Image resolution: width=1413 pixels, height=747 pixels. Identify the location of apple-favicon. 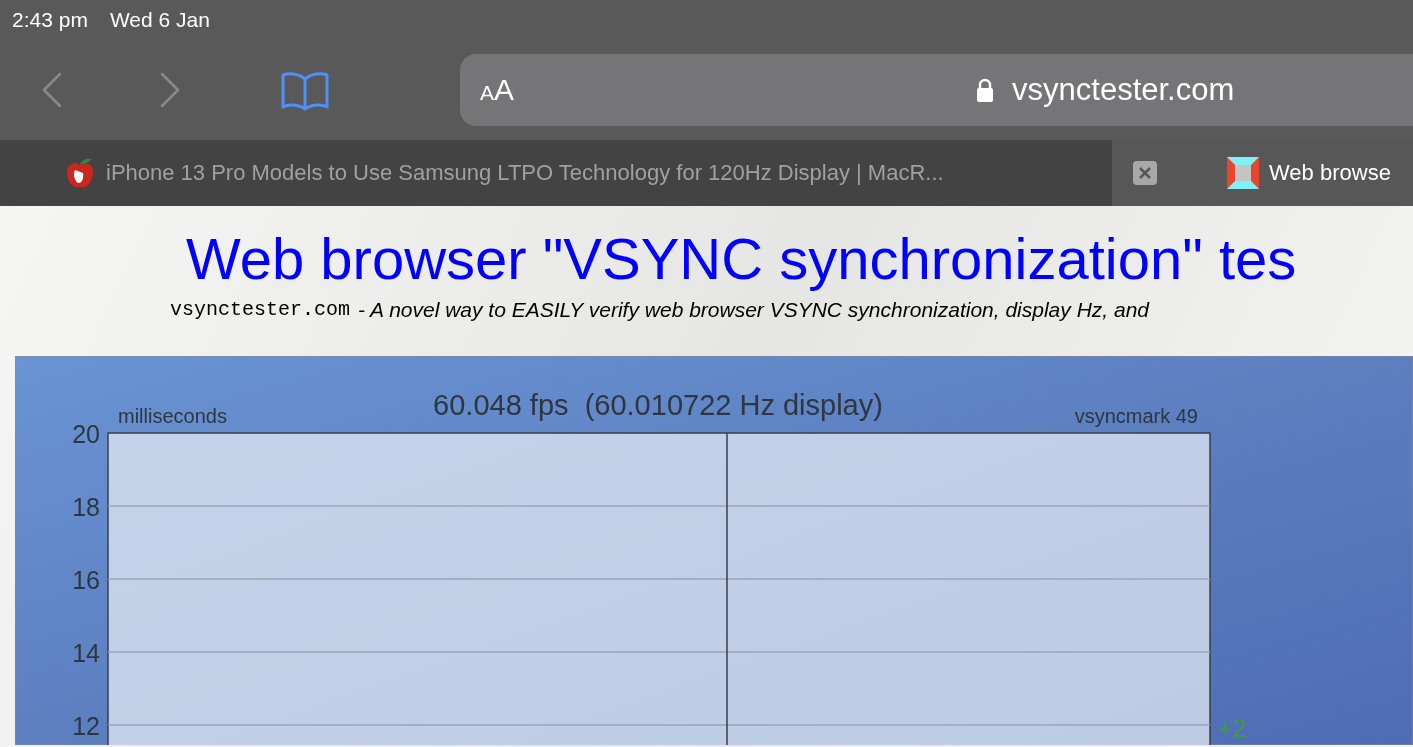
(80, 173).